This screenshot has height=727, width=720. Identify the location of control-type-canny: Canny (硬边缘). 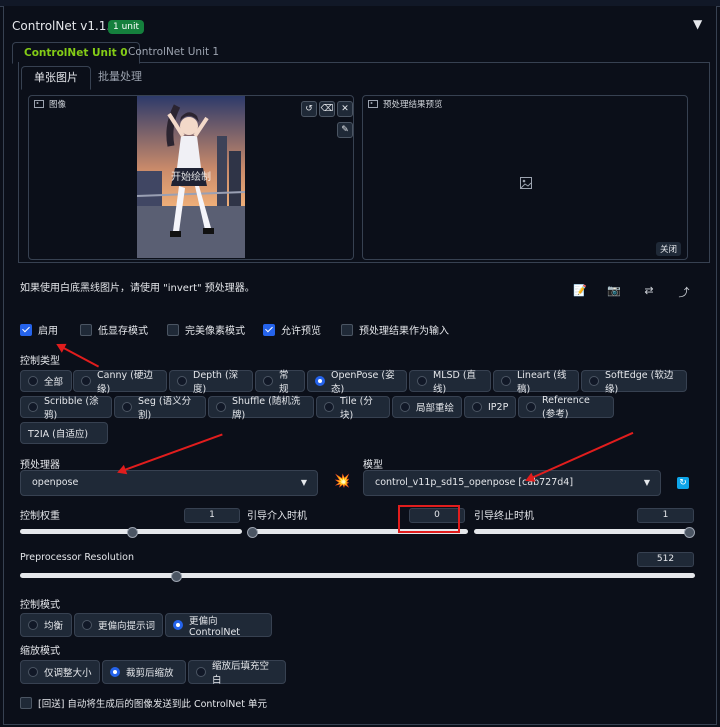
(120, 382).